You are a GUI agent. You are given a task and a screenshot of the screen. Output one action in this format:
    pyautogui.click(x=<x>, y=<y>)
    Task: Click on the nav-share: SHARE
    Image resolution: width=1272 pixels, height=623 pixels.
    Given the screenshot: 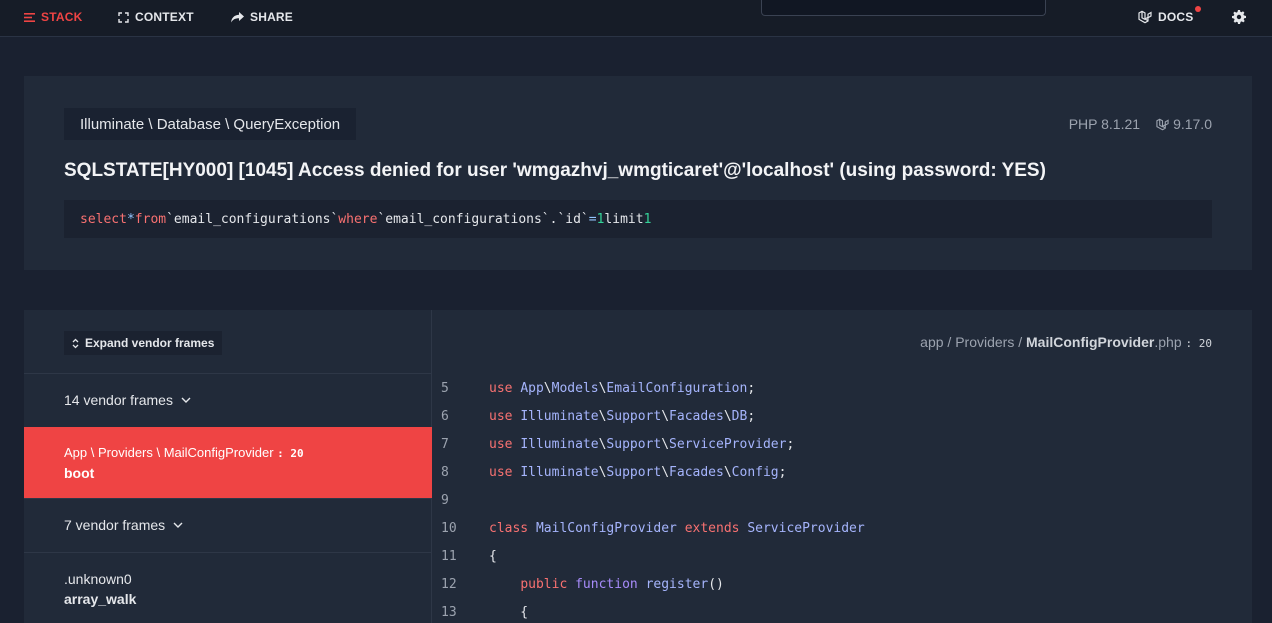 What is the action you would take?
    pyautogui.click(x=262, y=17)
    